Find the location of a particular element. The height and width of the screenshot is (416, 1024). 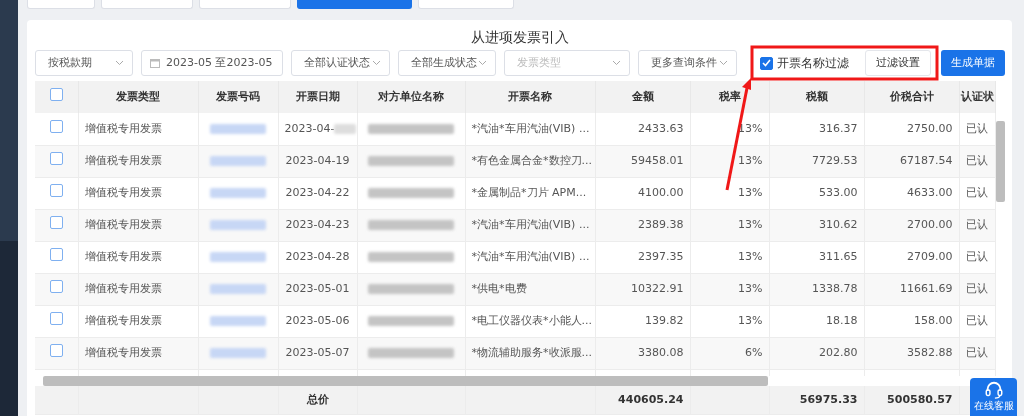

column-header: 税额 is located at coordinates (816, 97).